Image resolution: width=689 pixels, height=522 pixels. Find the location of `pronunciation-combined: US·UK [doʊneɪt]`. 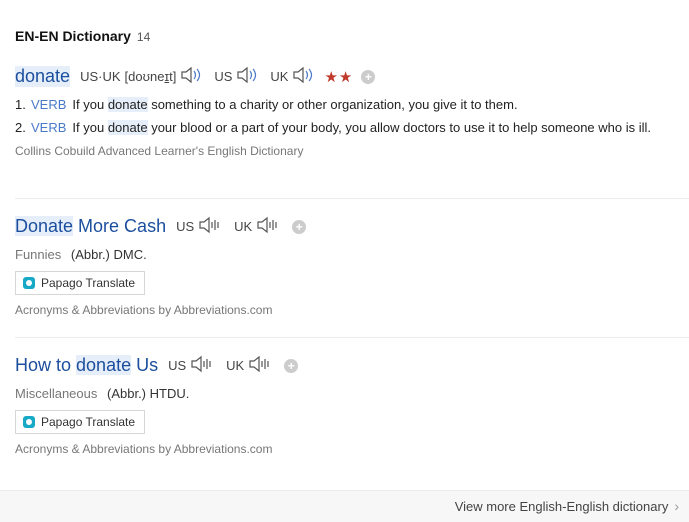

pronunciation-combined: US·UK [doʊneɪt] is located at coordinates (143, 76).